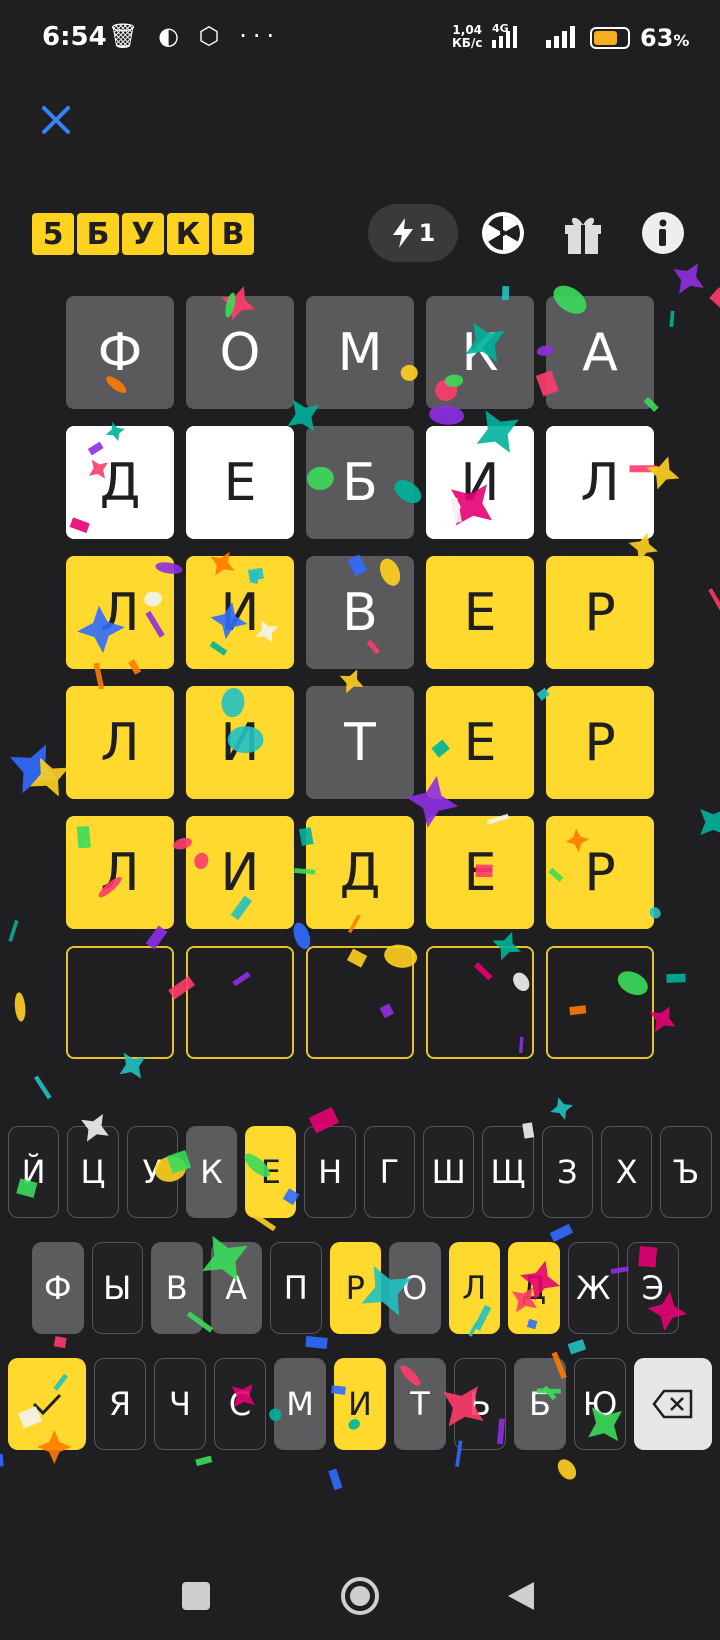  Describe the element at coordinates (653, 1288) in the screenshot. I see `key: Э` at that location.